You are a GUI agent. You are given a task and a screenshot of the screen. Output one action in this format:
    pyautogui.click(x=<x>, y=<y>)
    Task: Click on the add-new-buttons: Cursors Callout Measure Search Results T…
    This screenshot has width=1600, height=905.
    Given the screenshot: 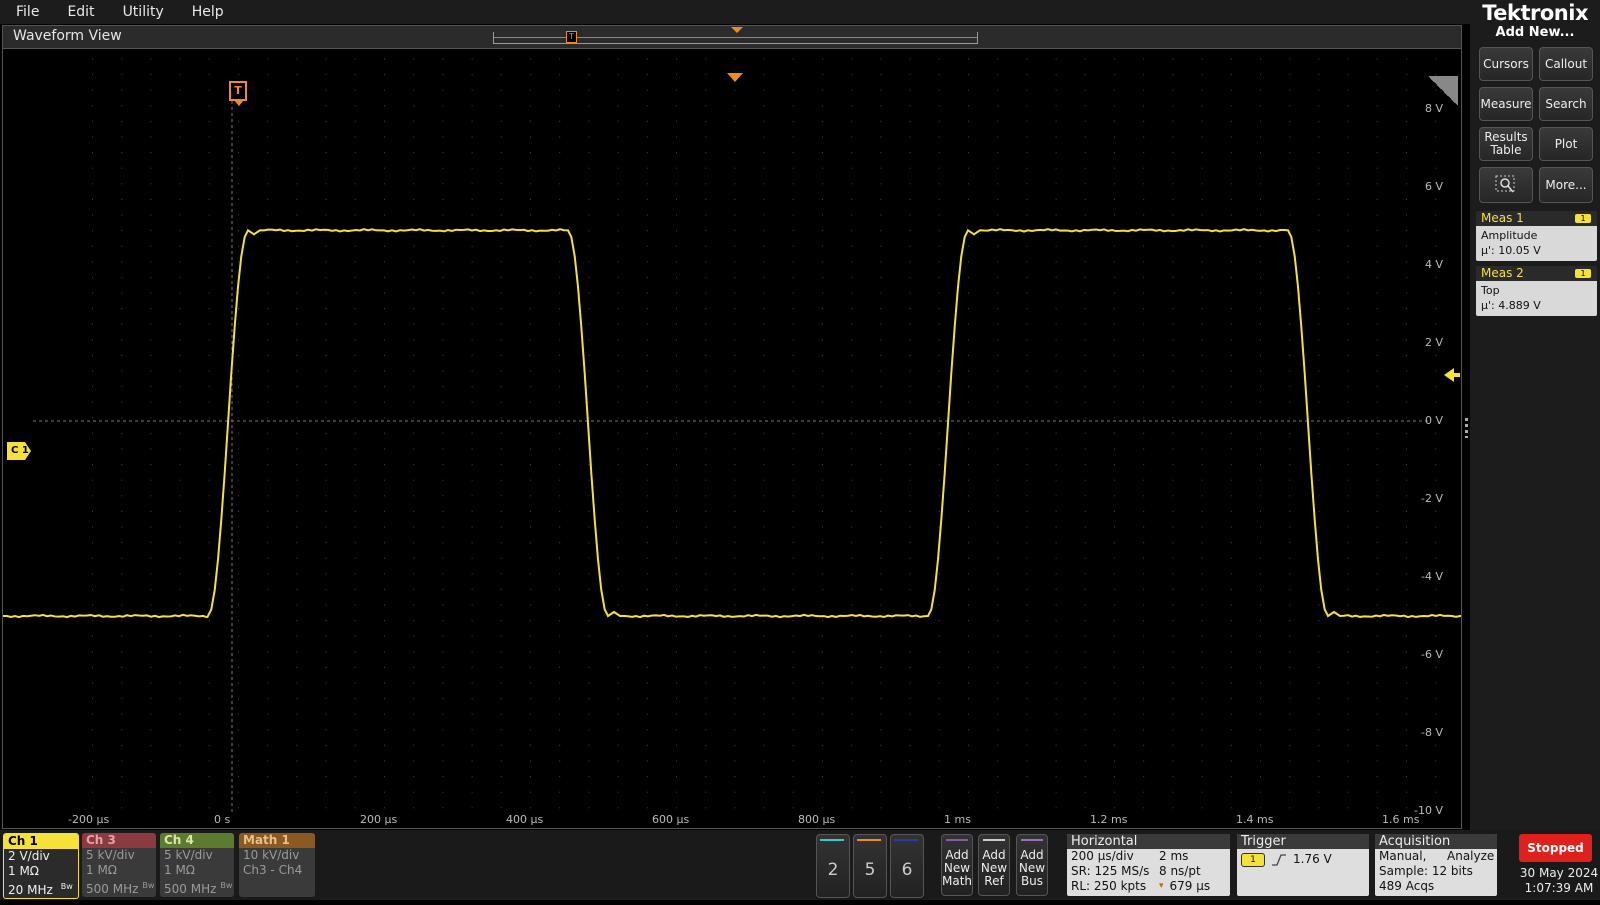 What is the action you would take?
    pyautogui.click(x=1535, y=122)
    